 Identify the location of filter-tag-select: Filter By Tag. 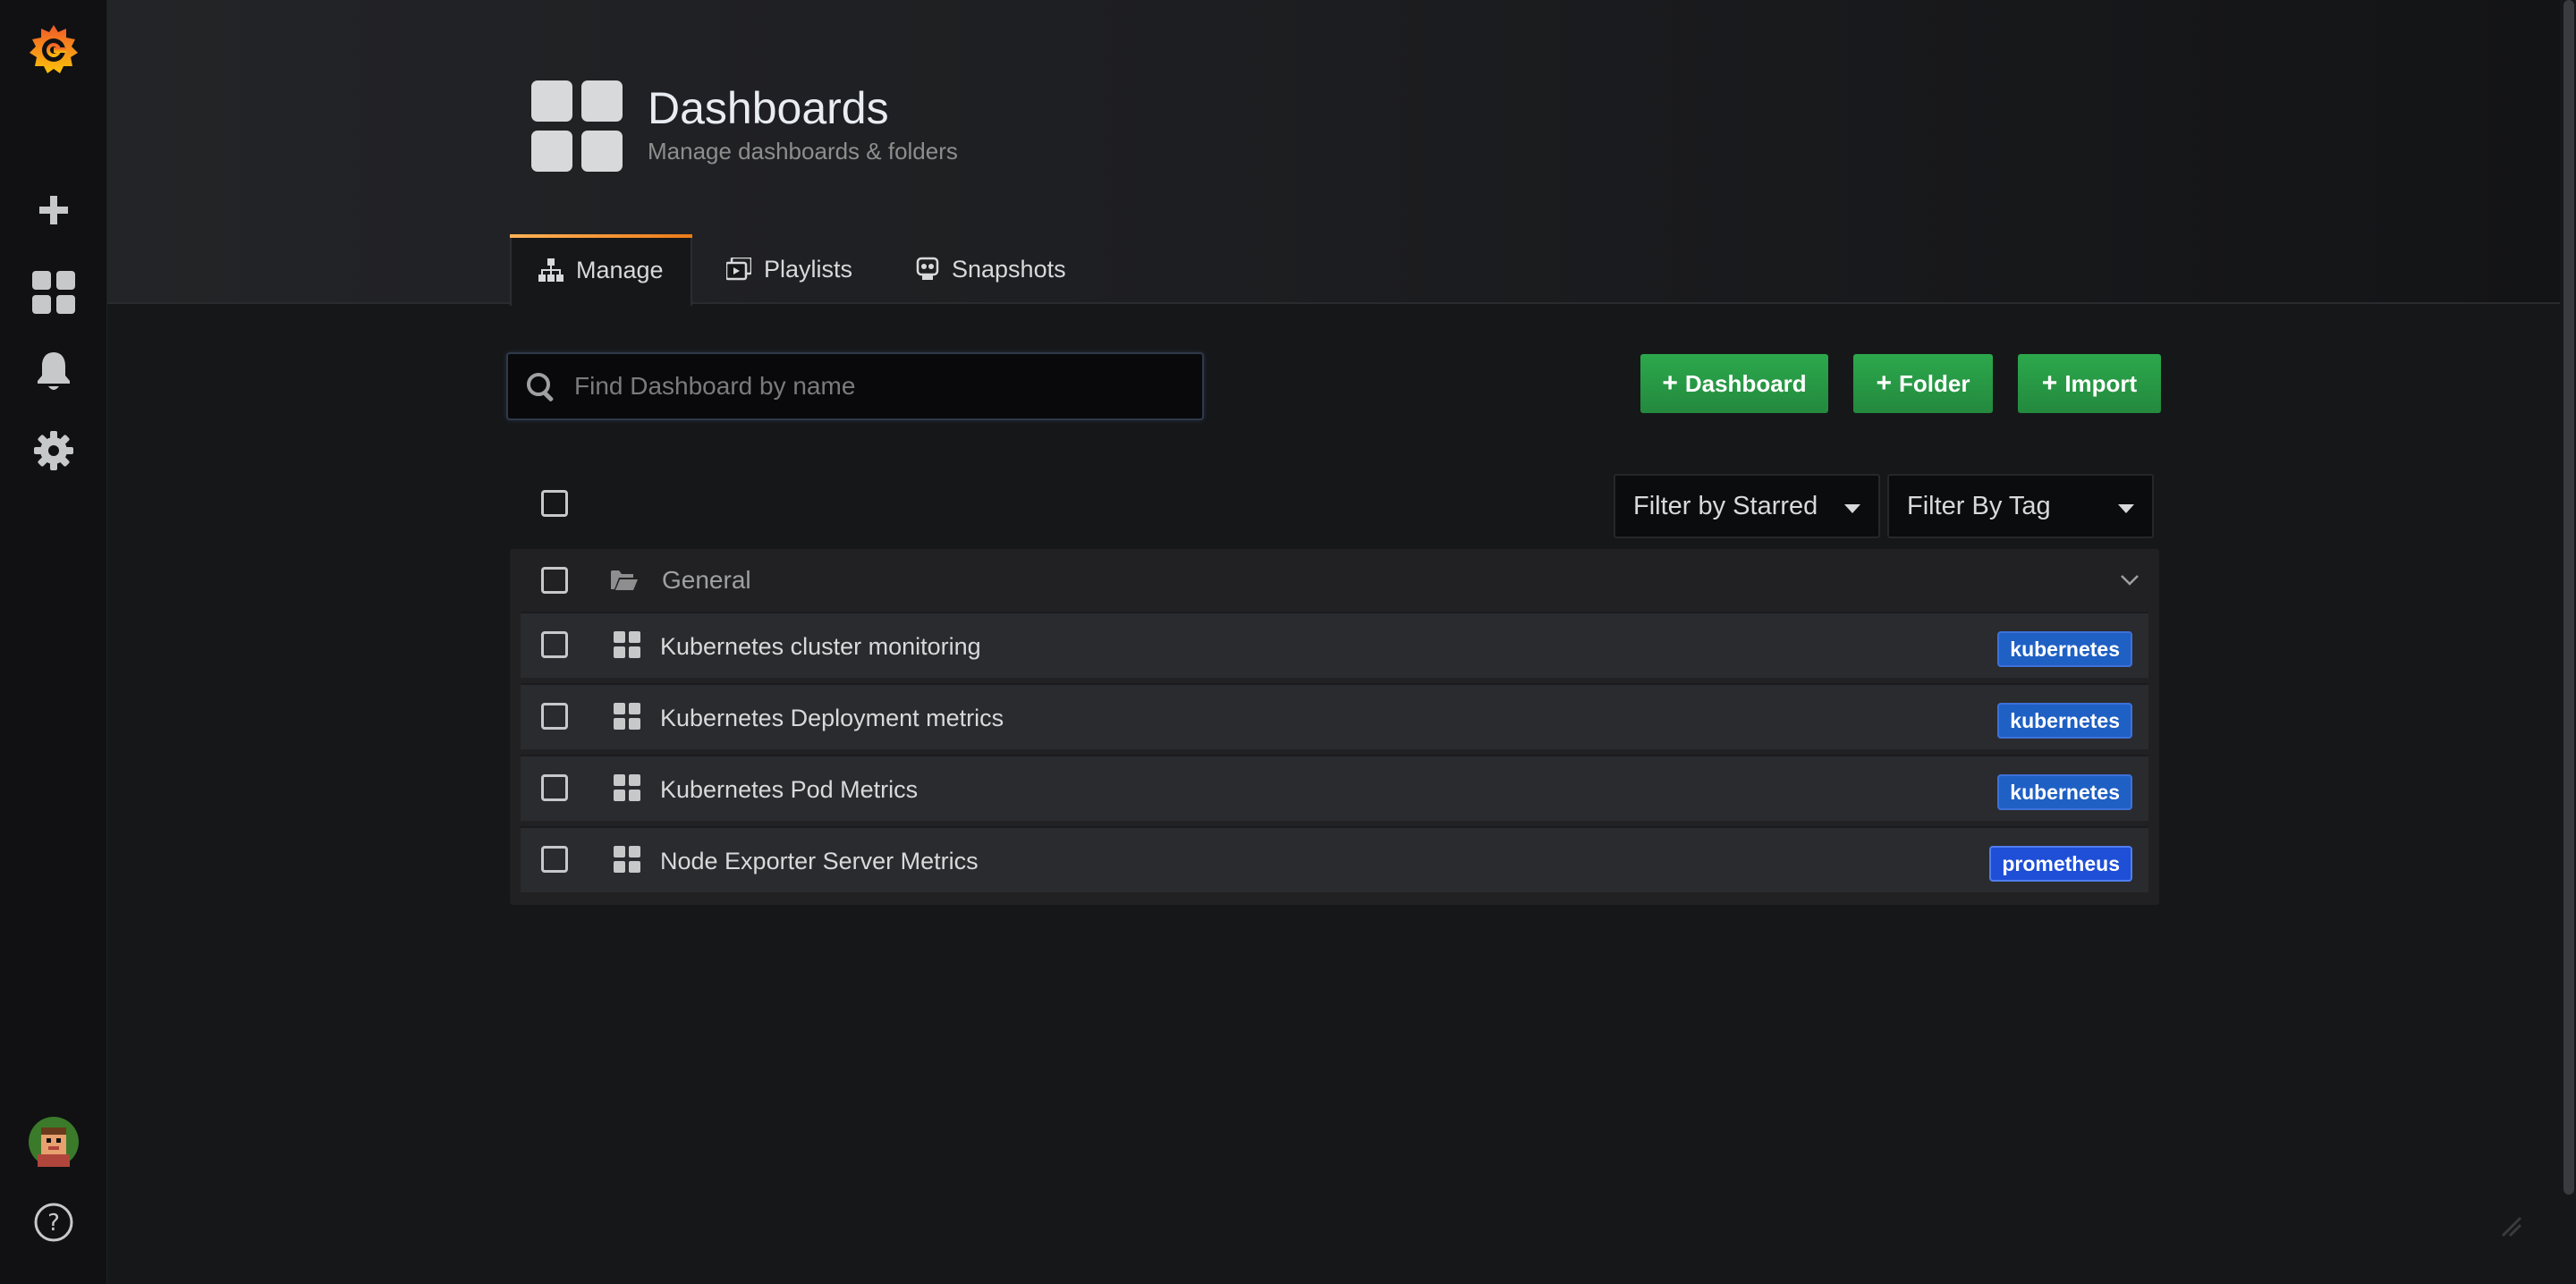
(2020, 506).